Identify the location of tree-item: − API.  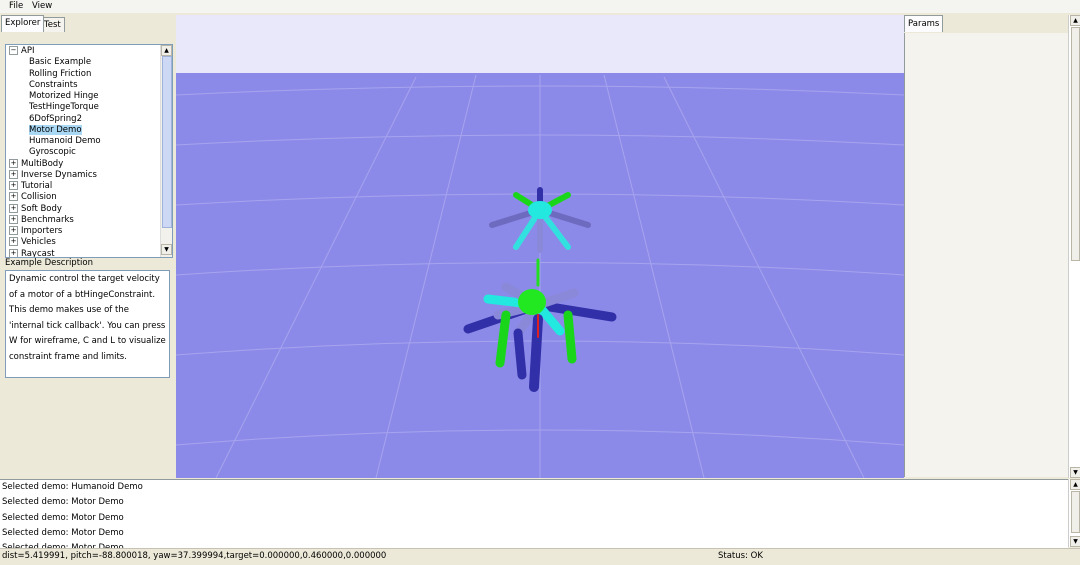
(21, 51).